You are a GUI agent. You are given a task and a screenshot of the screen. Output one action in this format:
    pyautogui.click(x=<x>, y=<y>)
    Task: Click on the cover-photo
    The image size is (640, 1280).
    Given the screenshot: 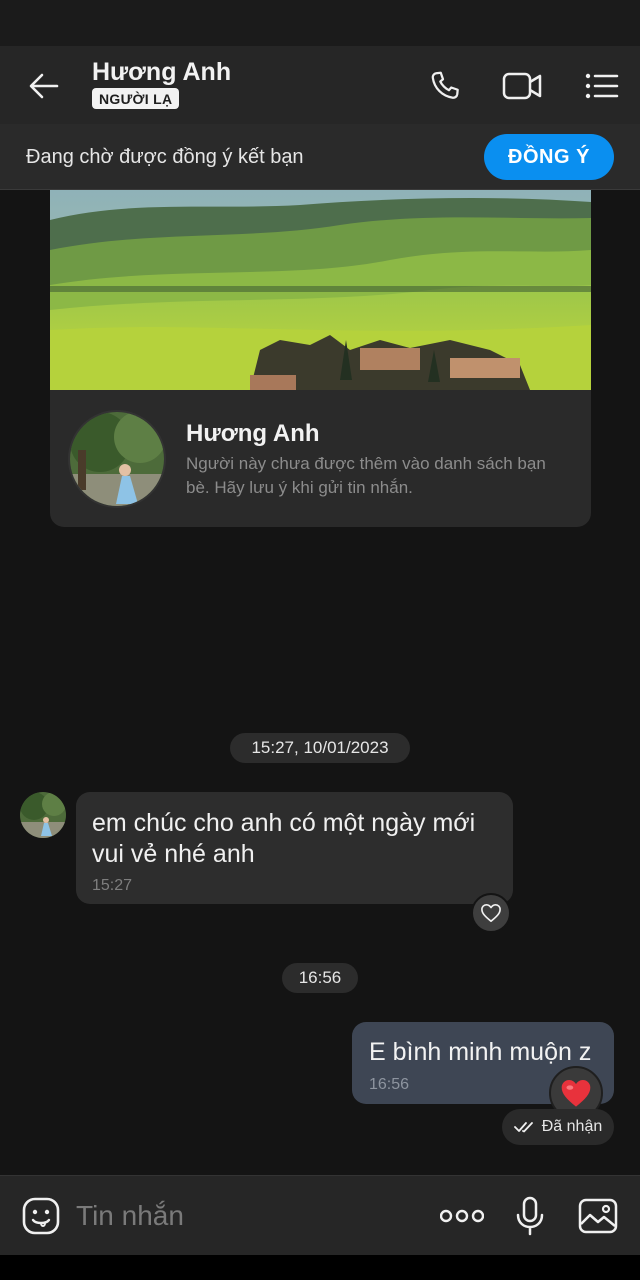 What is the action you would take?
    pyautogui.click(x=320, y=290)
    